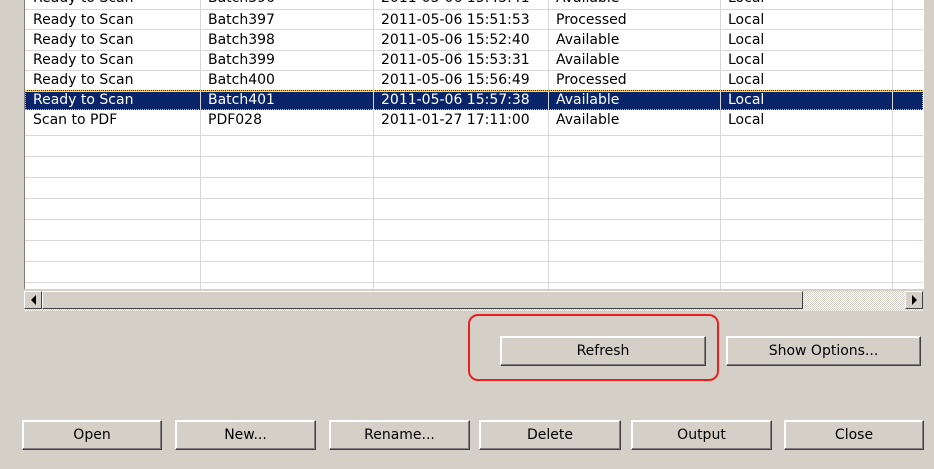 The height and width of the screenshot is (469, 934). Describe the element at coordinates (92, 435) in the screenshot. I see `open-button: Open` at that location.